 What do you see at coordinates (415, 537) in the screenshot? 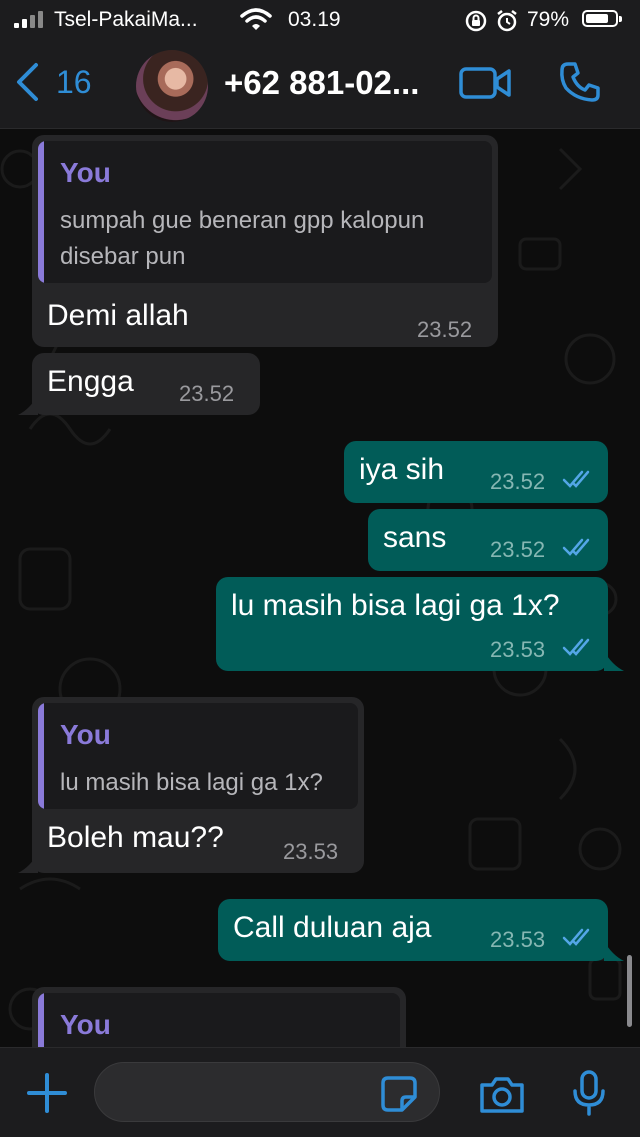
I see `message-text: sans` at bounding box center [415, 537].